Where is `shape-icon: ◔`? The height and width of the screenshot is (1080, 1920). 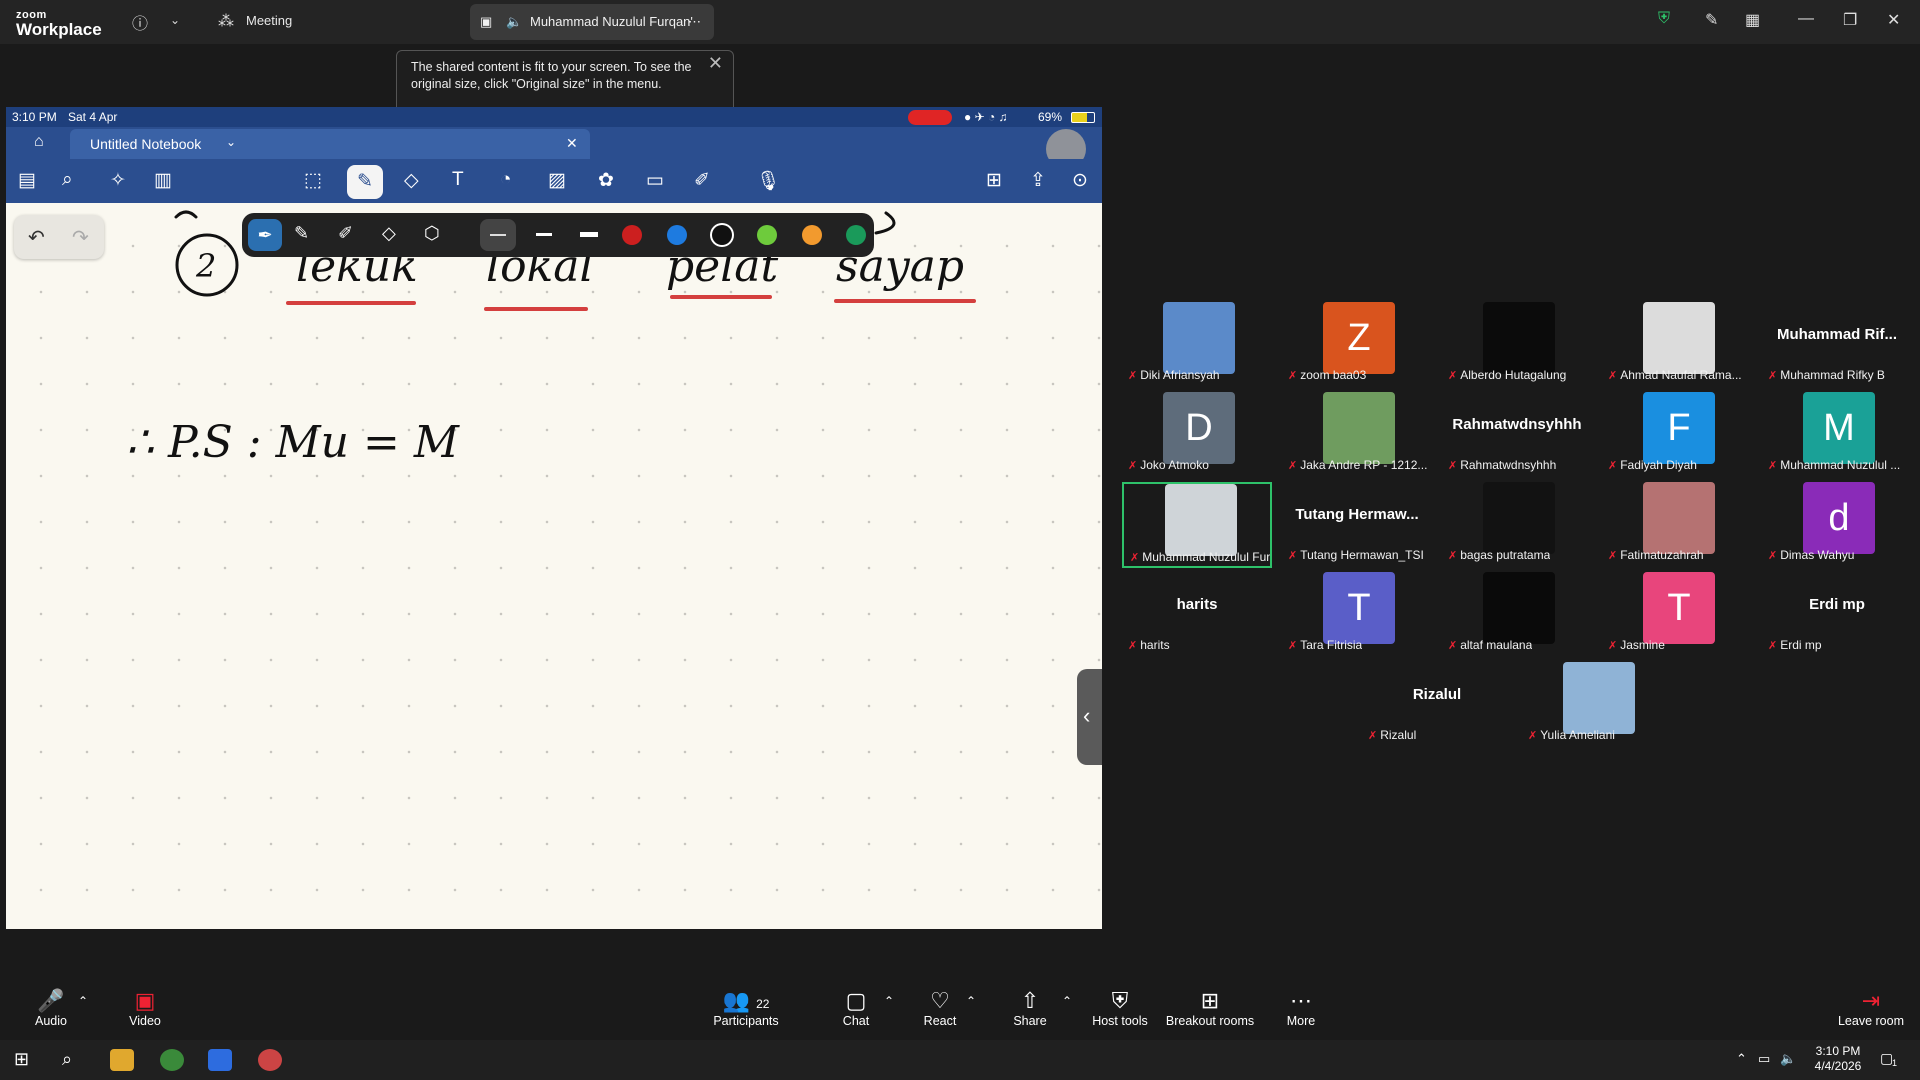 shape-icon: ◔ is located at coordinates (505, 180).